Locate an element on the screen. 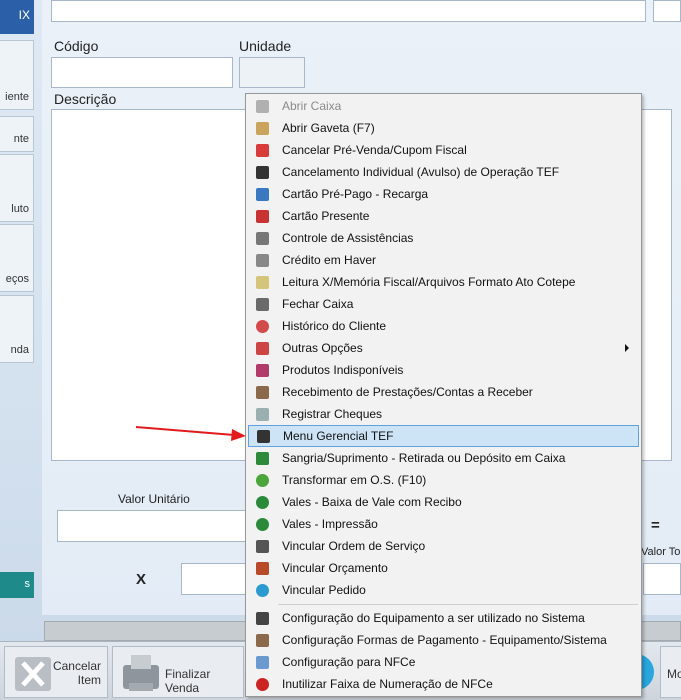 The width and height of the screenshot is (681, 700). close-register-icon is located at coordinates (262, 304).